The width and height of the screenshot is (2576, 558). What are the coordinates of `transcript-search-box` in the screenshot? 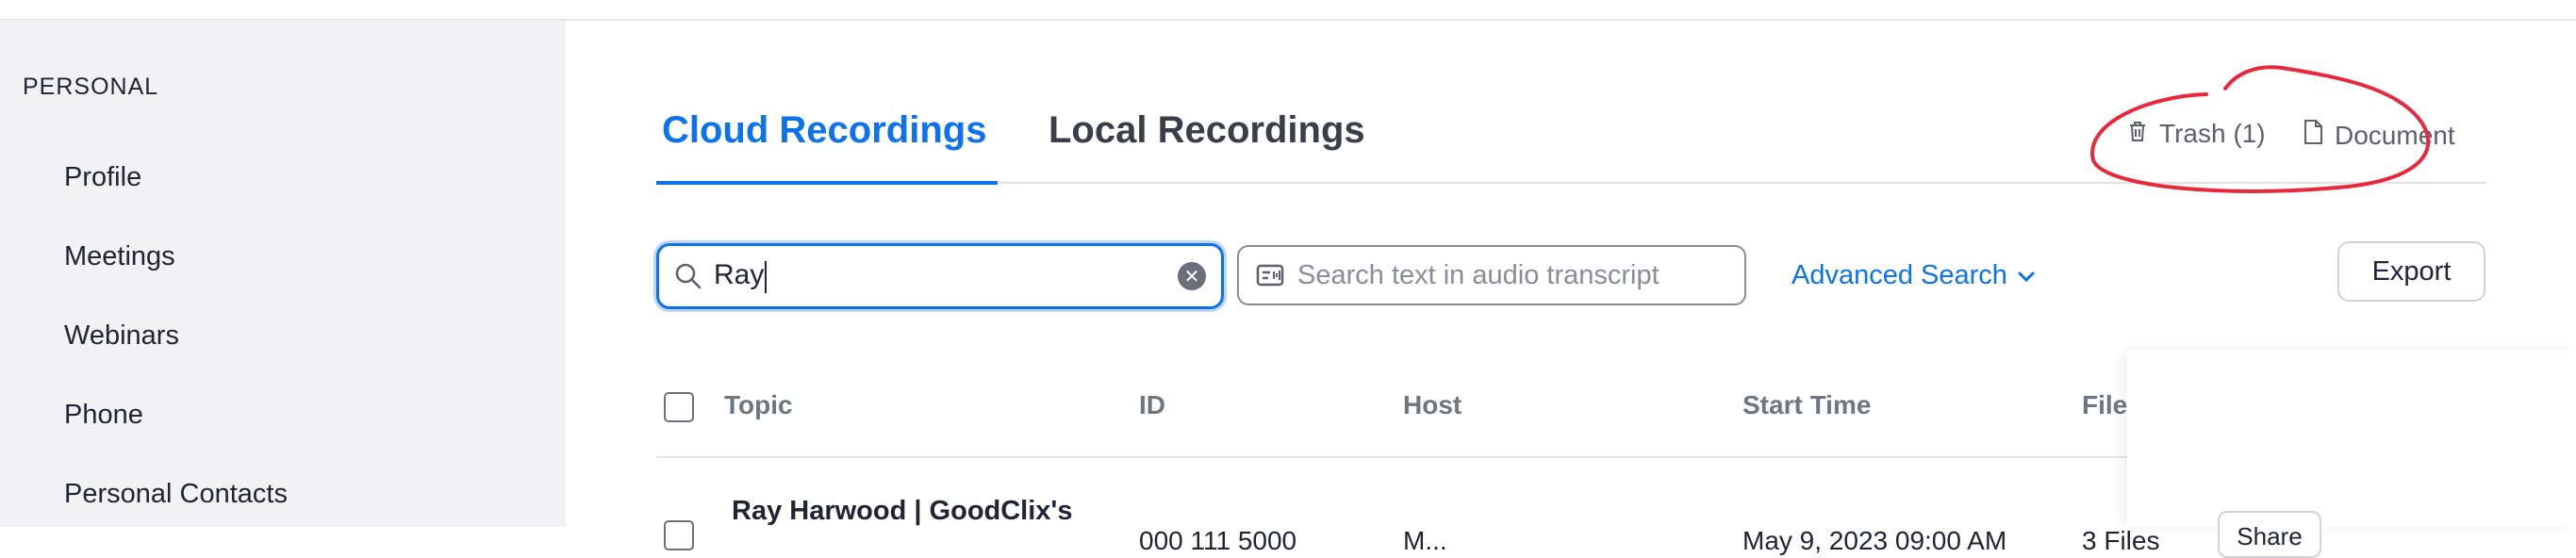 It's located at (1491, 275).